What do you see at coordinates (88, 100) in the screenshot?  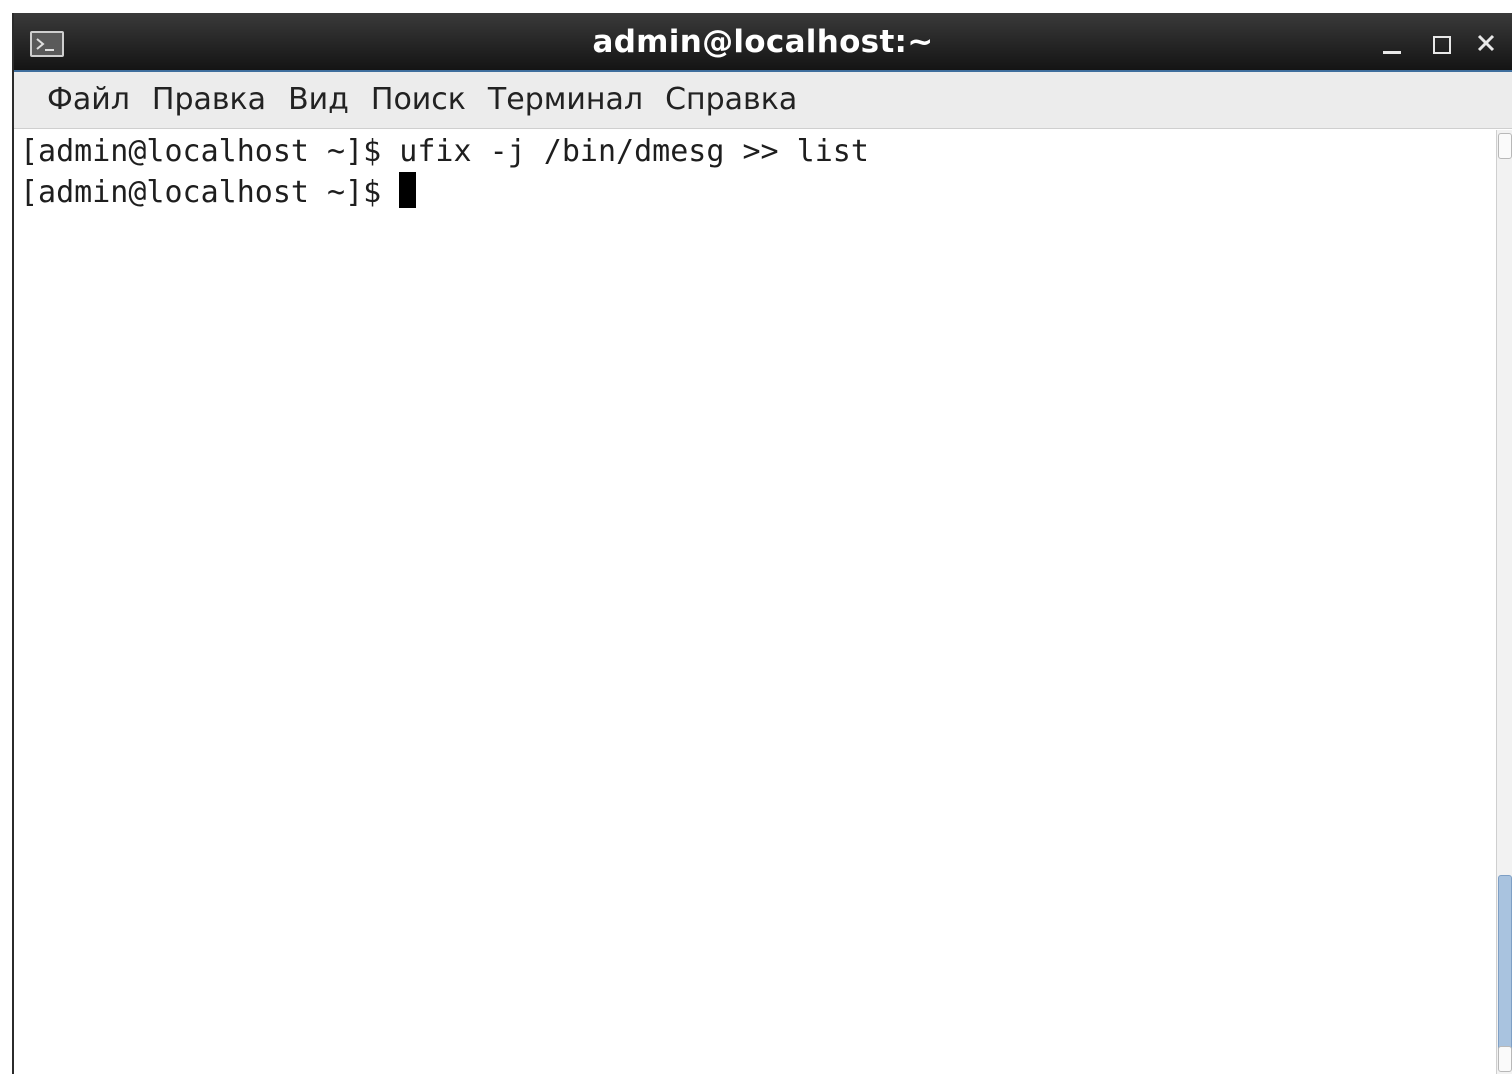 I see `menu-file: Файл` at bounding box center [88, 100].